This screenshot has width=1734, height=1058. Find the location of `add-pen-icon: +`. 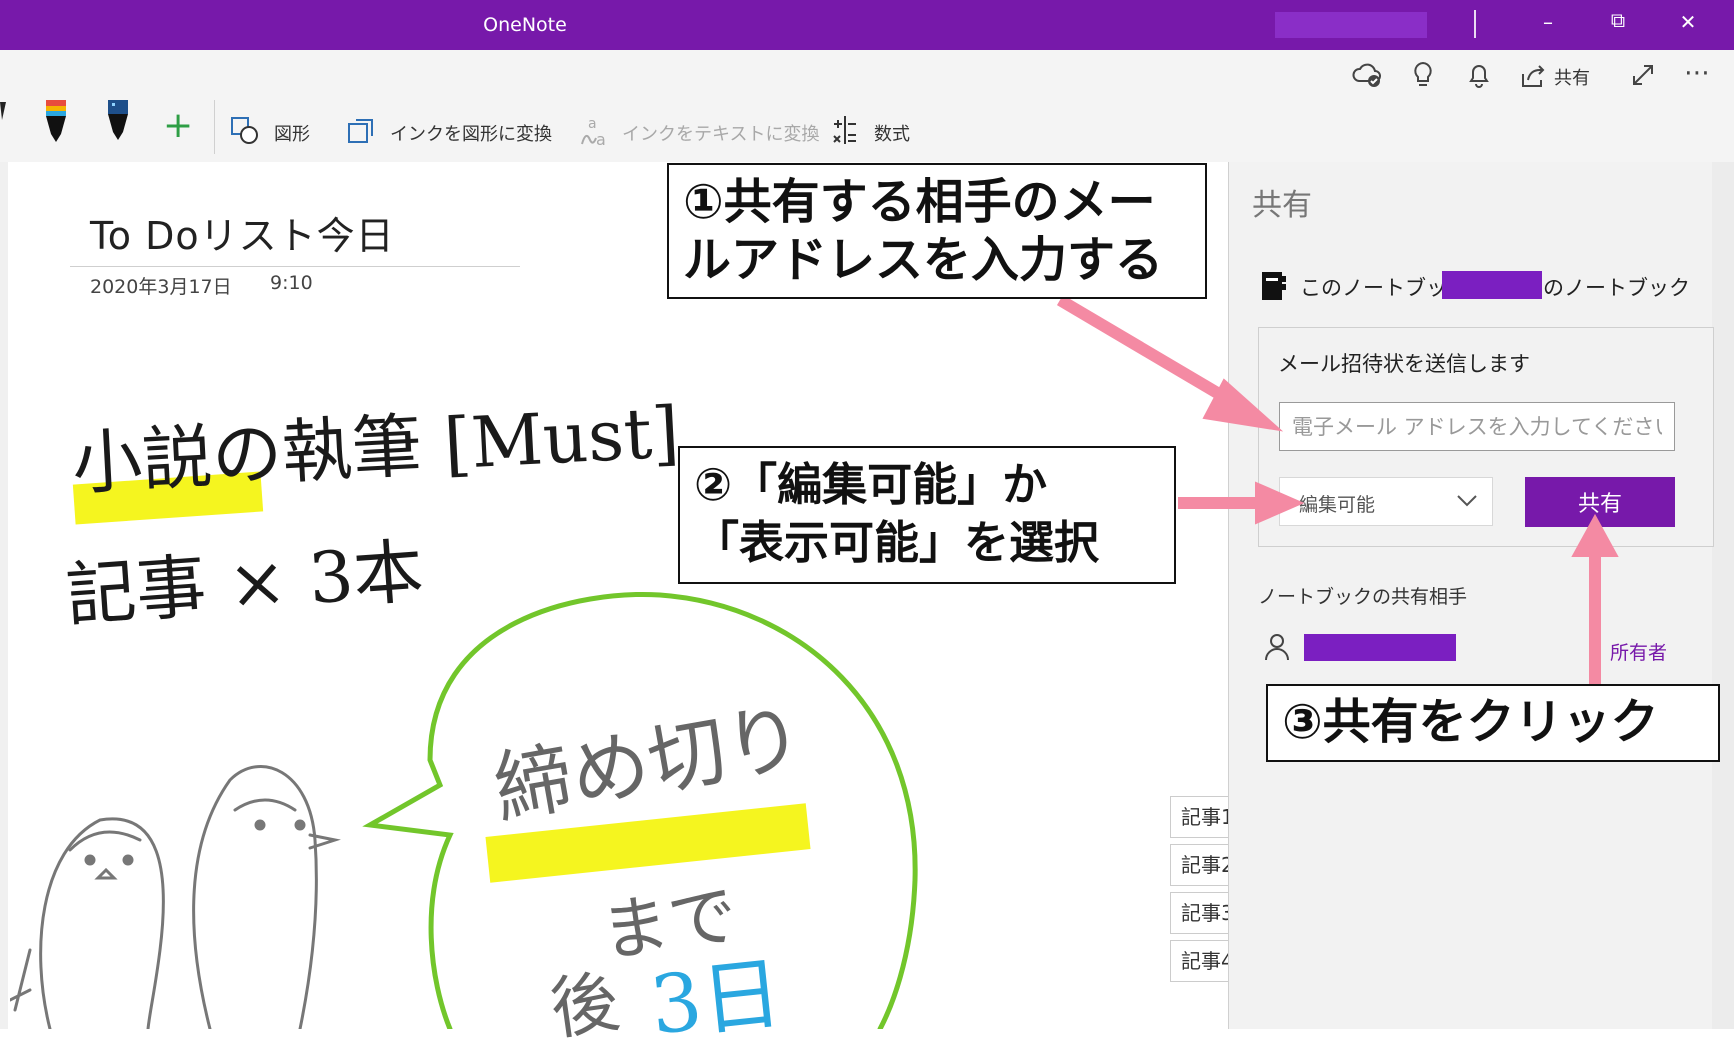

add-pen-icon: + is located at coordinates (178, 126).